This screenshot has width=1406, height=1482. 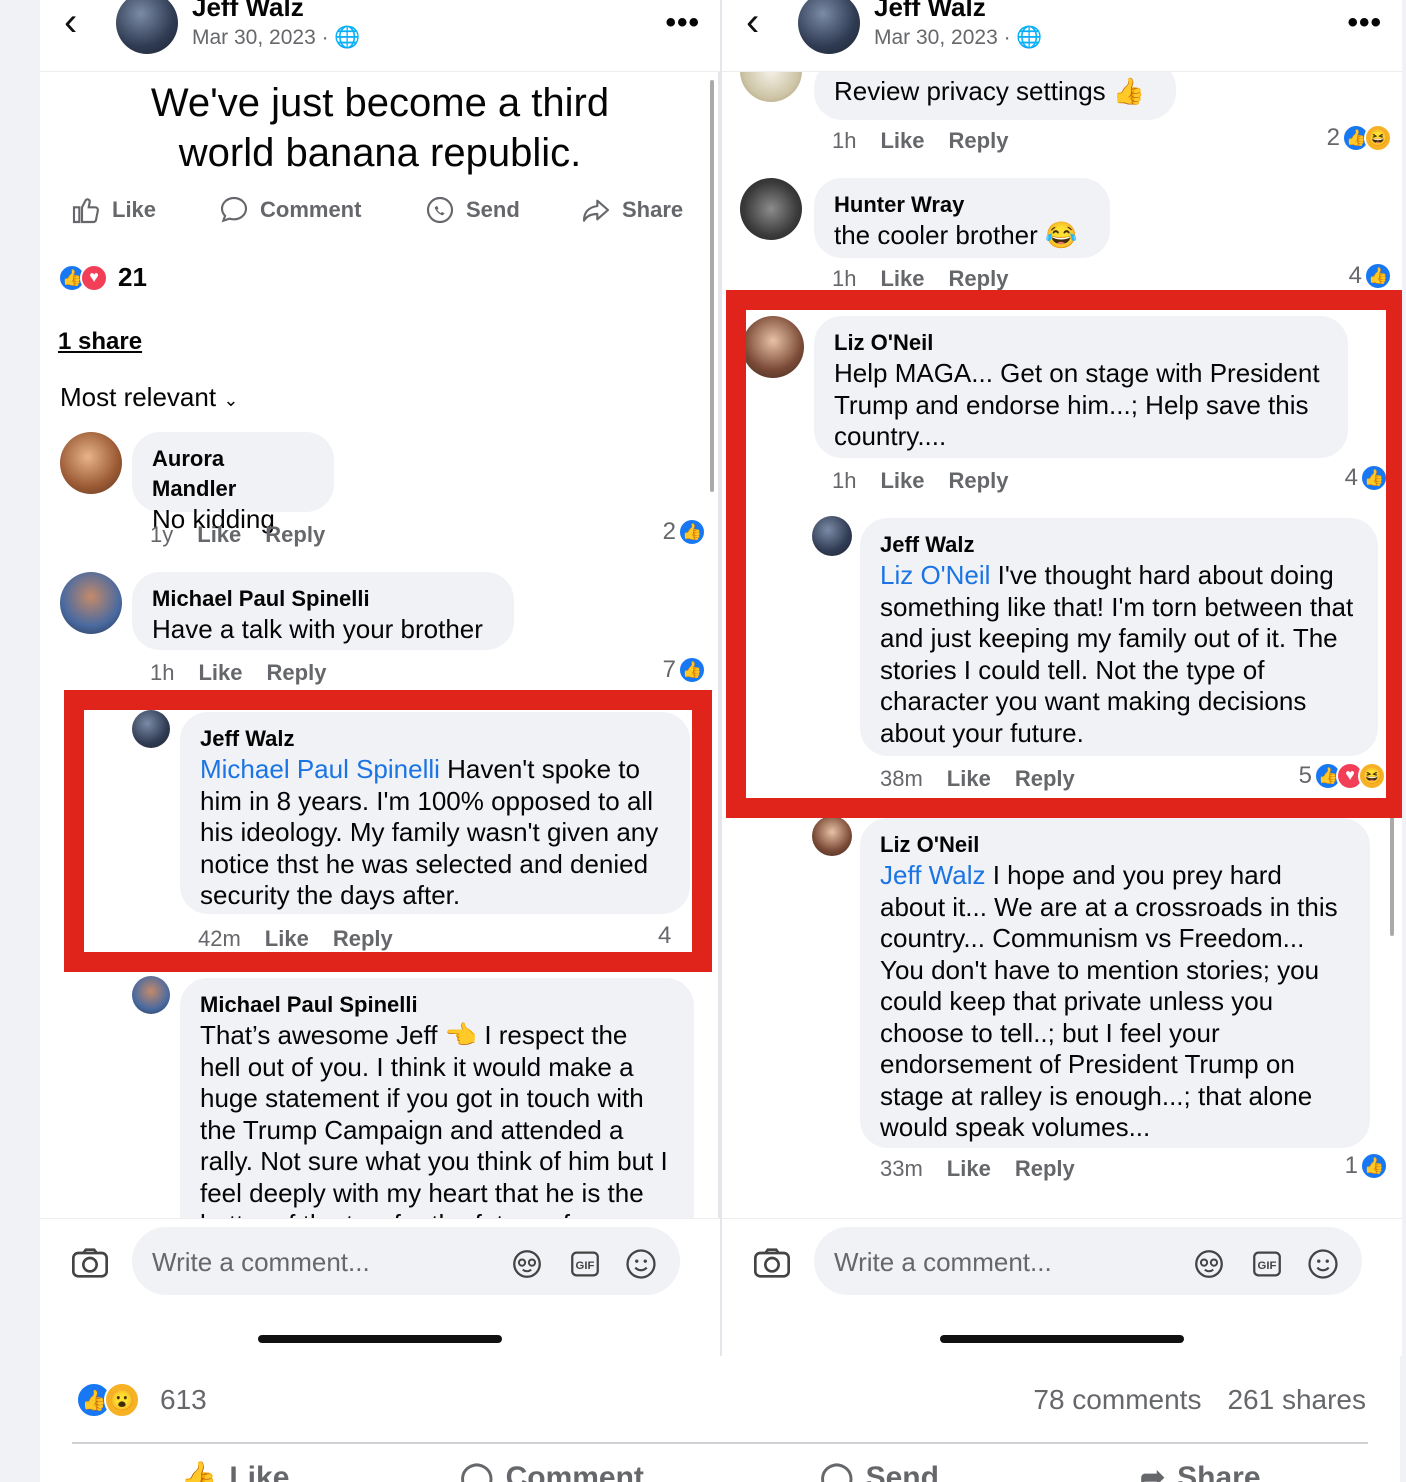 What do you see at coordinates (1062, 1339) in the screenshot?
I see `home-indicator` at bounding box center [1062, 1339].